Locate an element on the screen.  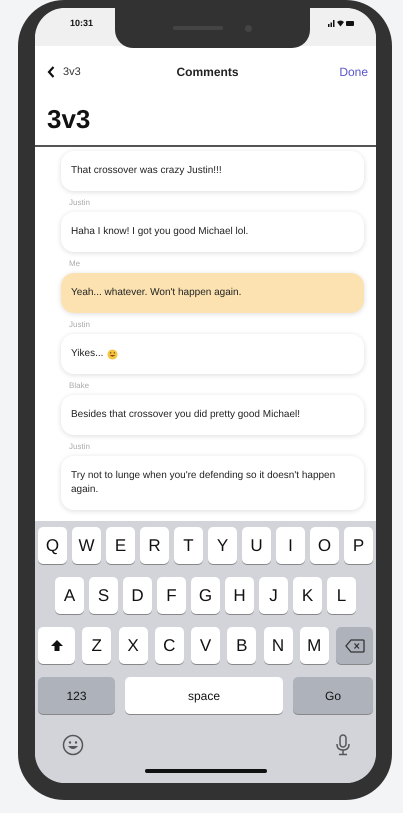
letter-key: V is located at coordinates (205, 645).